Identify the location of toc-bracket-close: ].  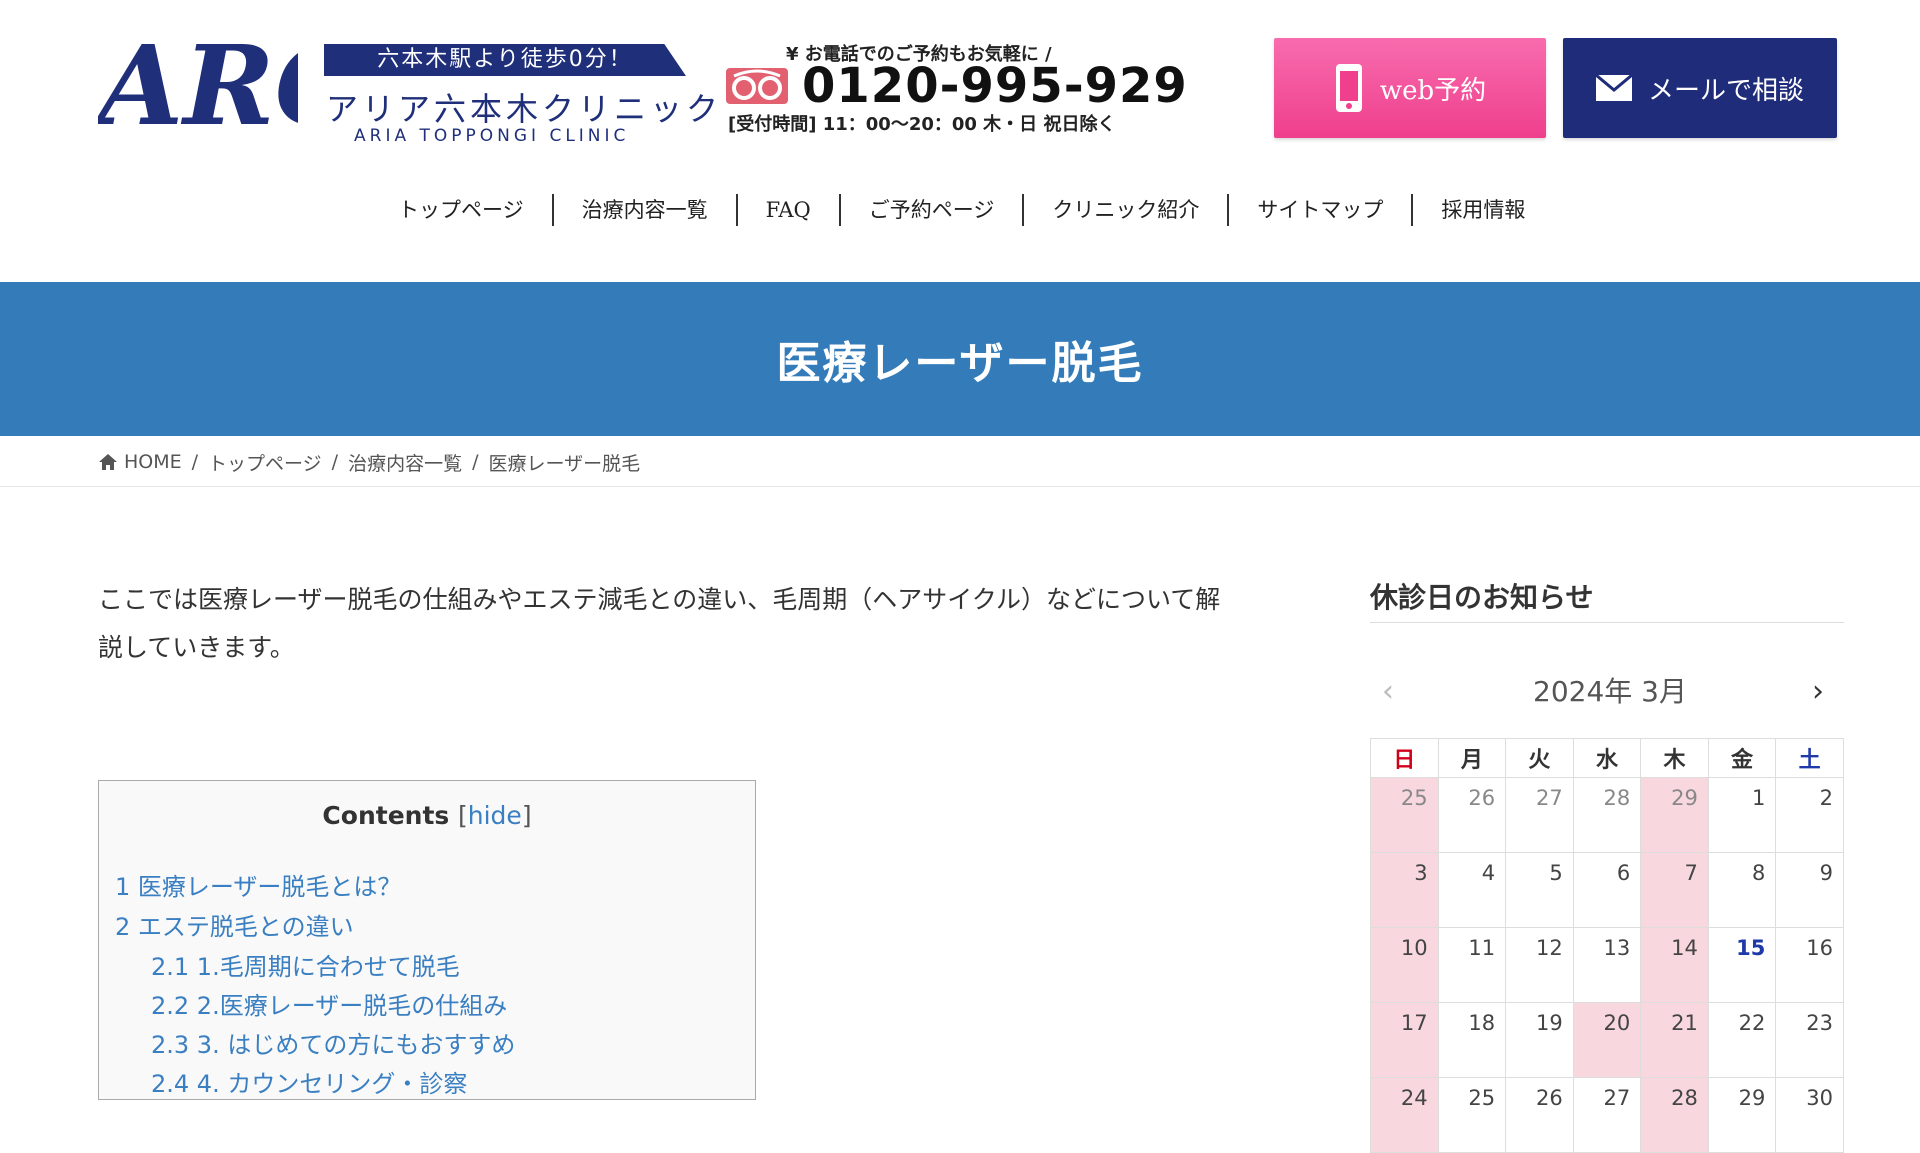
(526, 815).